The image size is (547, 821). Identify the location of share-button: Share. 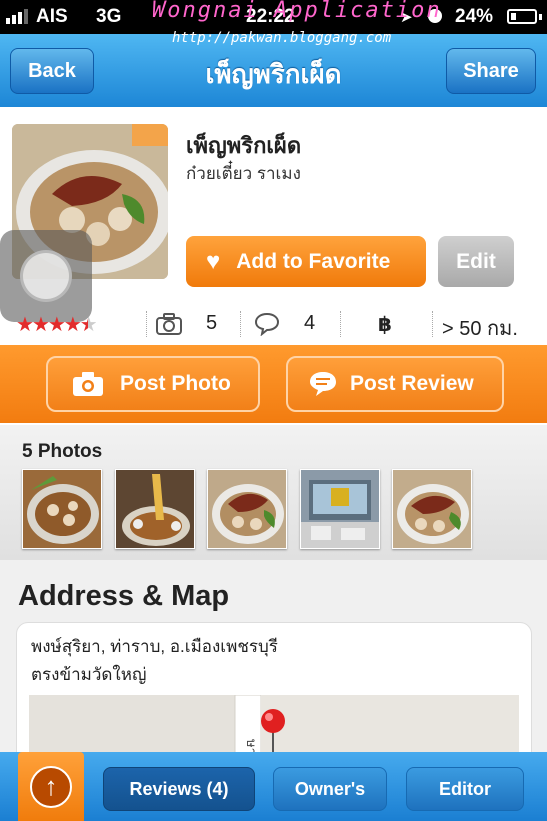
(491, 71).